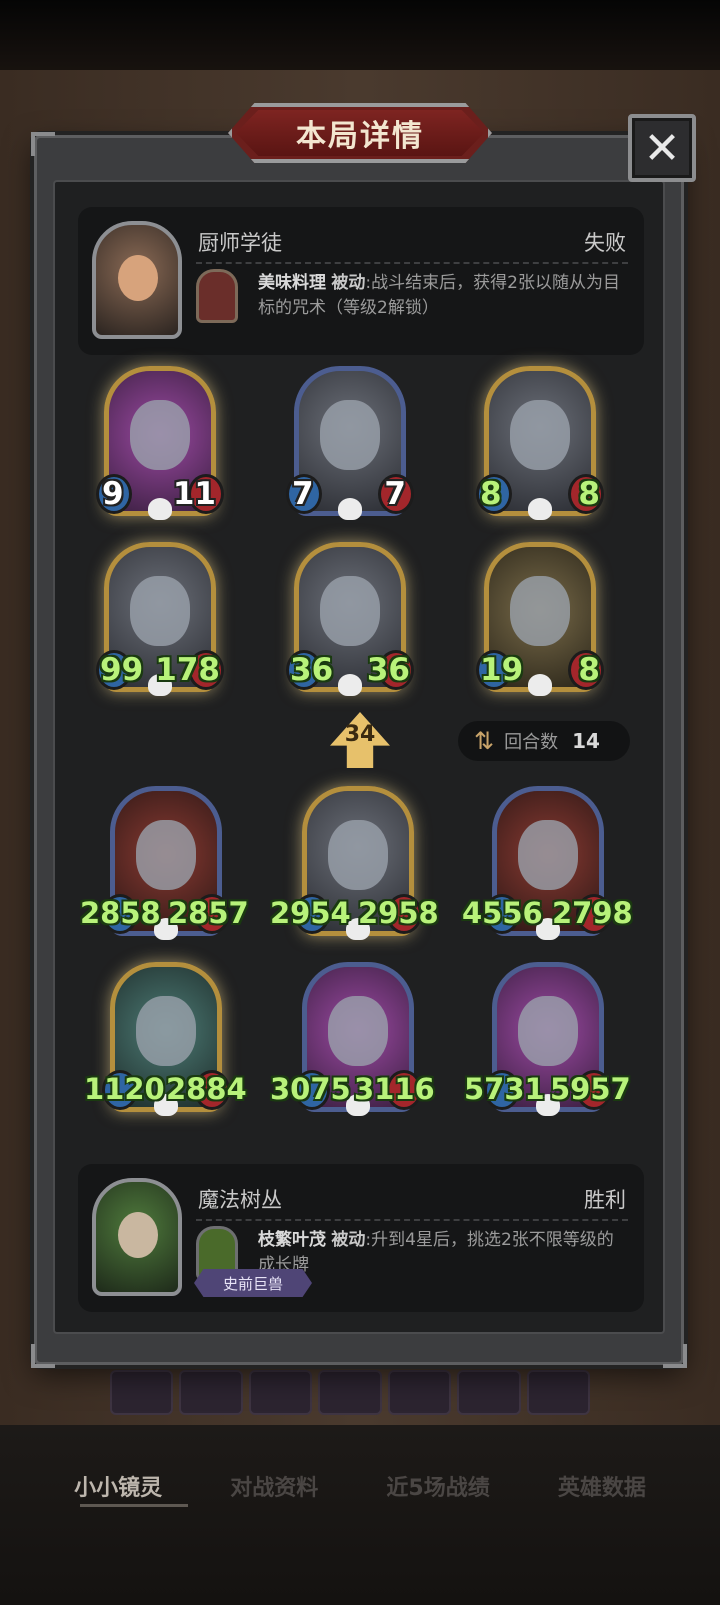  I want to click on tab-recent-5: 近5场战绩, so click(437, 1495).